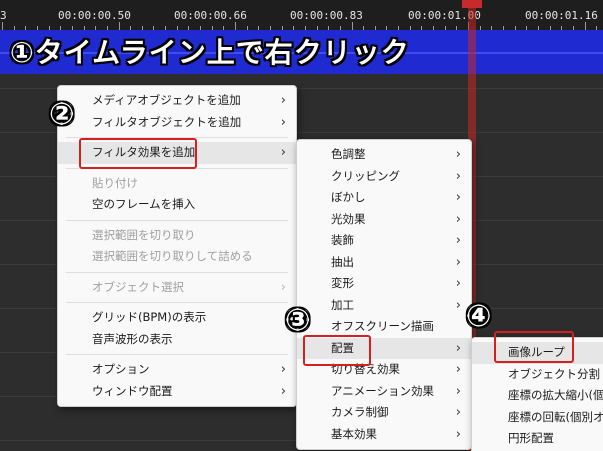 This screenshot has width=603, height=451. Describe the element at coordinates (384, 198) in the screenshot. I see `submenu-item-blur: ぼかし ›` at that location.